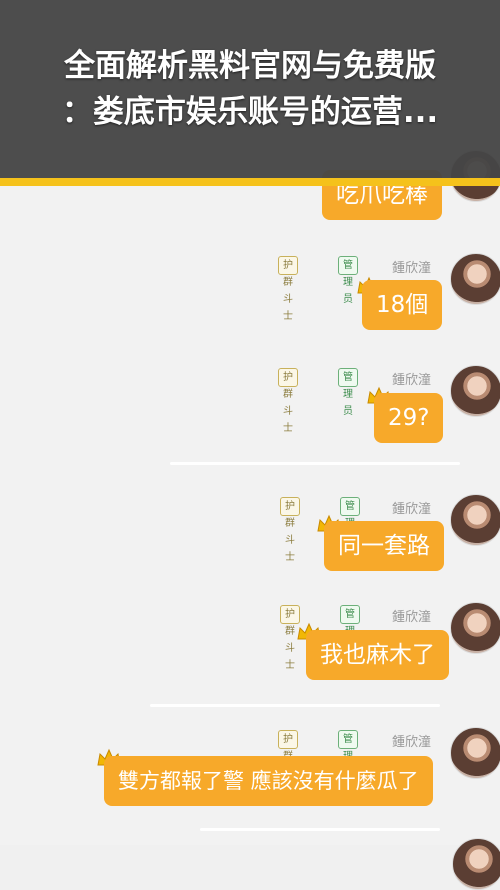 The image size is (500, 890). Describe the element at coordinates (268, 781) in the screenshot. I see `message-bubble: 雙方都報了警 應該沒有什麼瓜了` at that location.